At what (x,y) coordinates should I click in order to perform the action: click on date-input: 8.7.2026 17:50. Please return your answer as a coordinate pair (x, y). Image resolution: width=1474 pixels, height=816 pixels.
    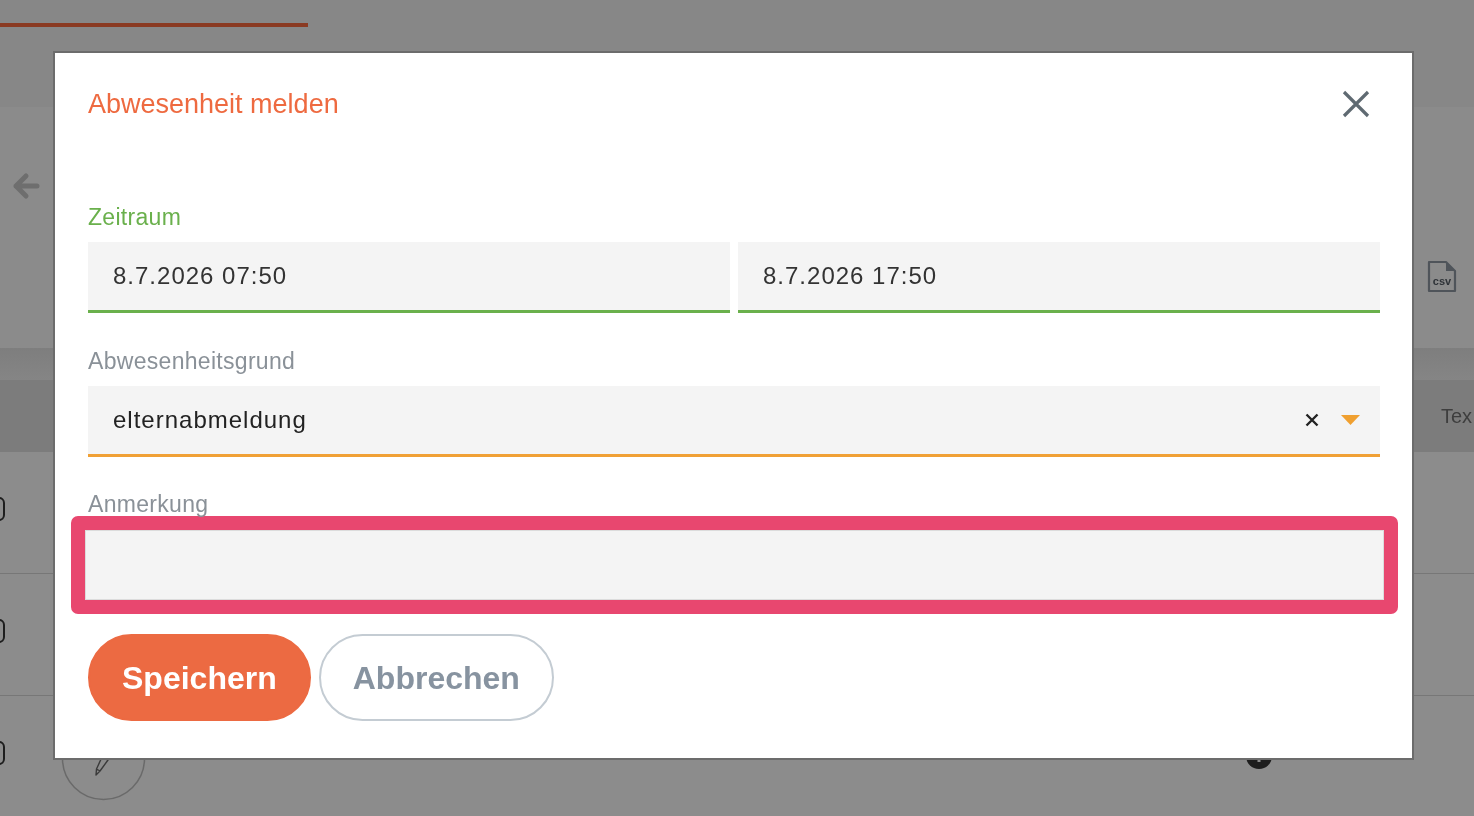
    Looking at the image, I should click on (1059, 277).